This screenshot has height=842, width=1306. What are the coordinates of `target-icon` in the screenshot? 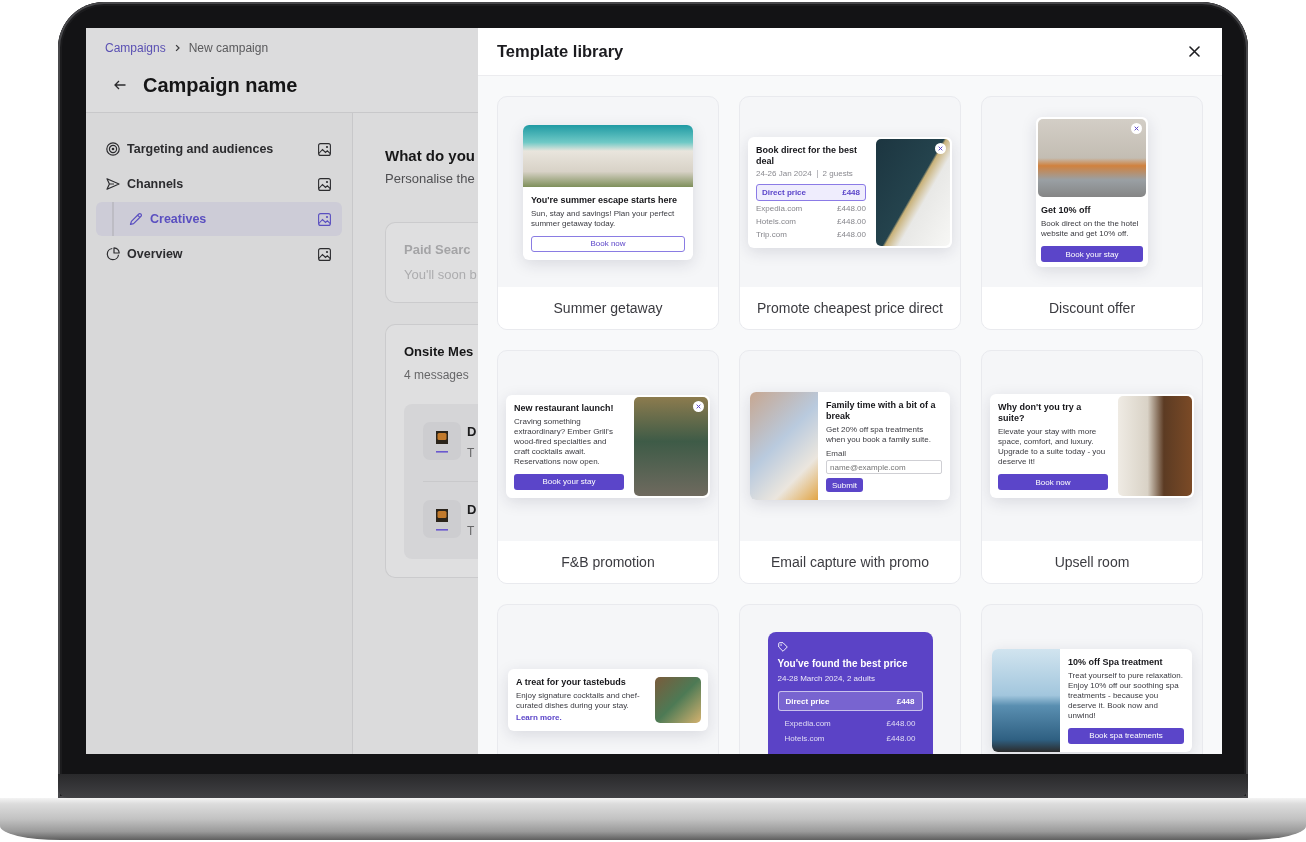 It's located at (113, 149).